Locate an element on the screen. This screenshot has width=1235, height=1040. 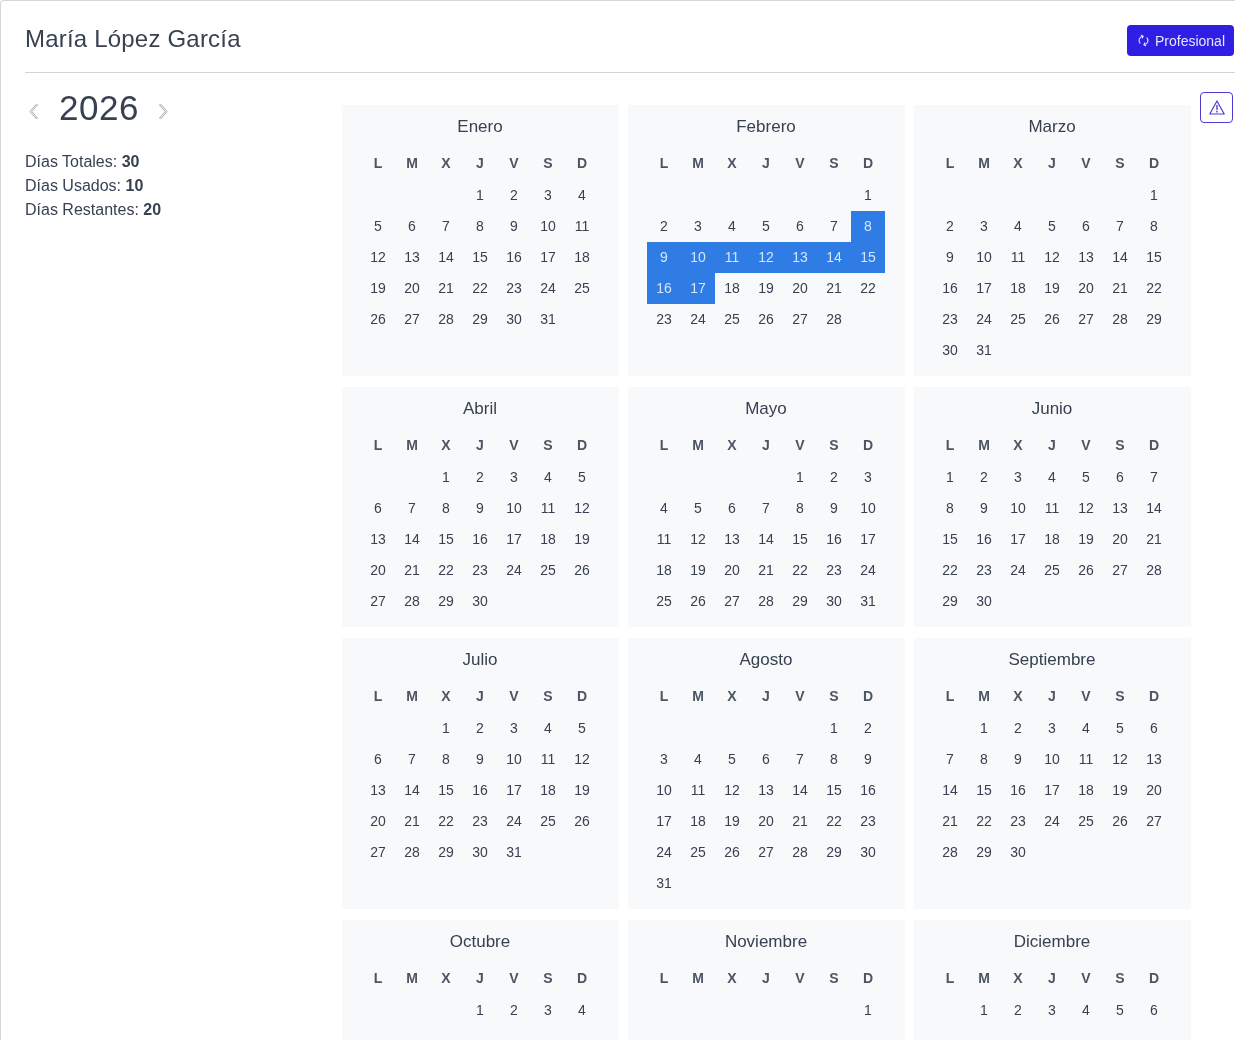
chevron-right-icon is located at coordinates (163, 111).